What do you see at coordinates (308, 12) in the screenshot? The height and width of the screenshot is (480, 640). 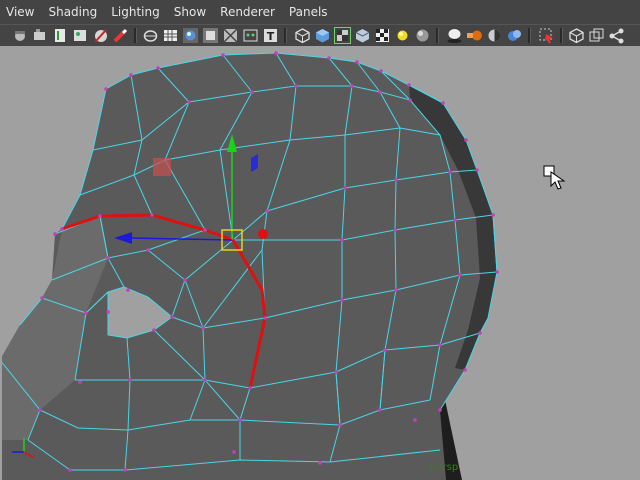 I see `menu-panels: Panels` at bounding box center [308, 12].